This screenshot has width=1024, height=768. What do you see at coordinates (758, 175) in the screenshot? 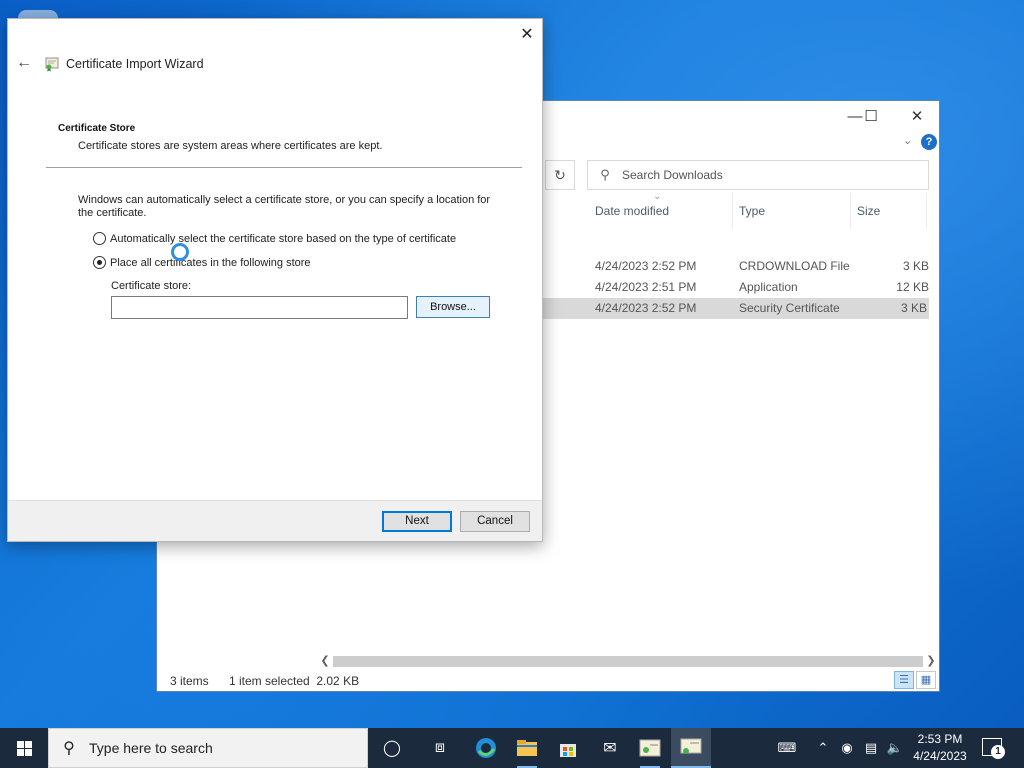
I see `search-downloads-input: ⚲ Search Downloads` at bounding box center [758, 175].